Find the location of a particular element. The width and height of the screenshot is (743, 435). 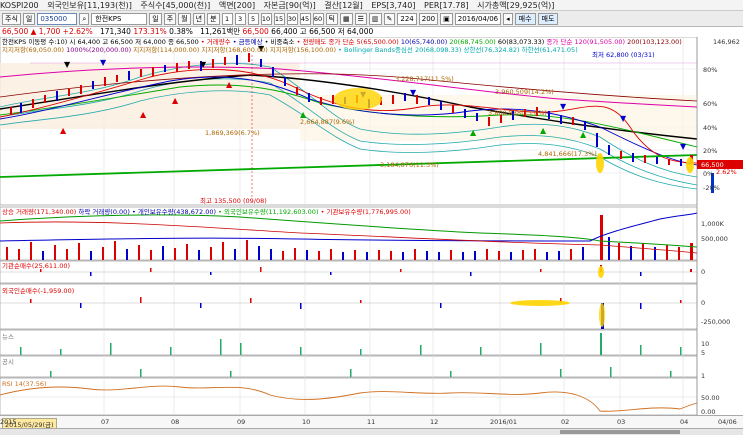

per-label: PER[17.78] is located at coordinates (446, 5).